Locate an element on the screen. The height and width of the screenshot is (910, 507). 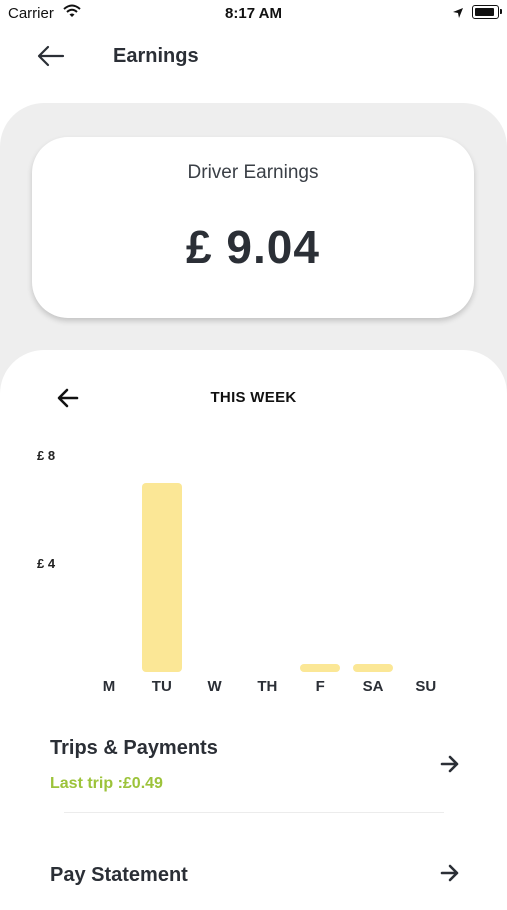
y-tick-label: £ 4 is located at coordinates (46, 563).